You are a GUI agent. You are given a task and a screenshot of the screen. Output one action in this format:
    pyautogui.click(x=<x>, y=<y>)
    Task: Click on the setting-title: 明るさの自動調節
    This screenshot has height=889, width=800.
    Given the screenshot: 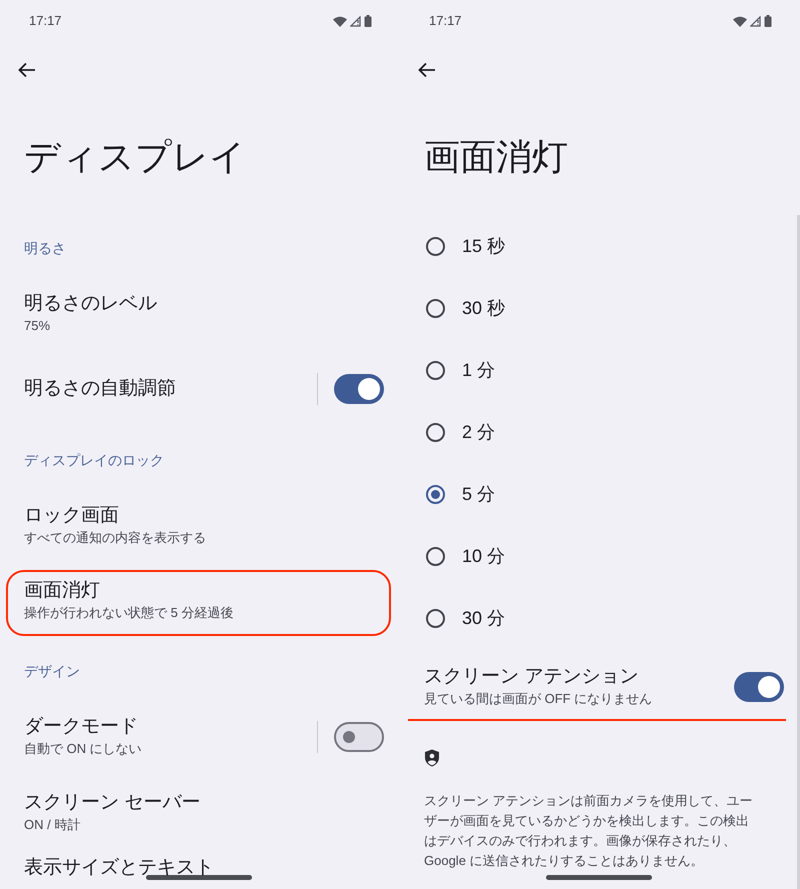 What is the action you would take?
    pyautogui.click(x=162, y=389)
    